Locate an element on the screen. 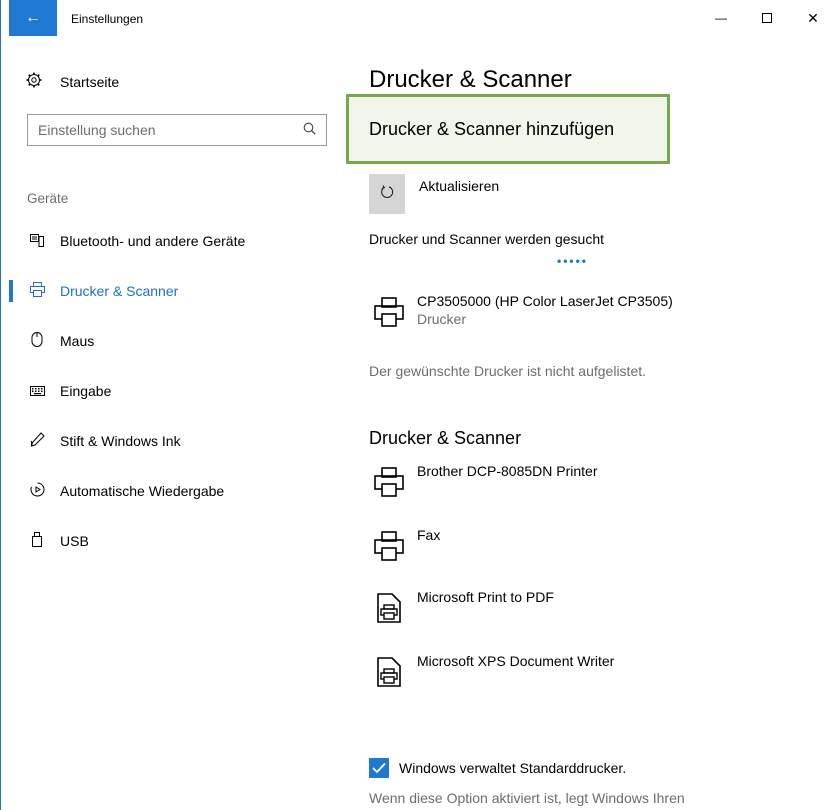  sidebar-item-usb: USB is located at coordinates (176, 541).